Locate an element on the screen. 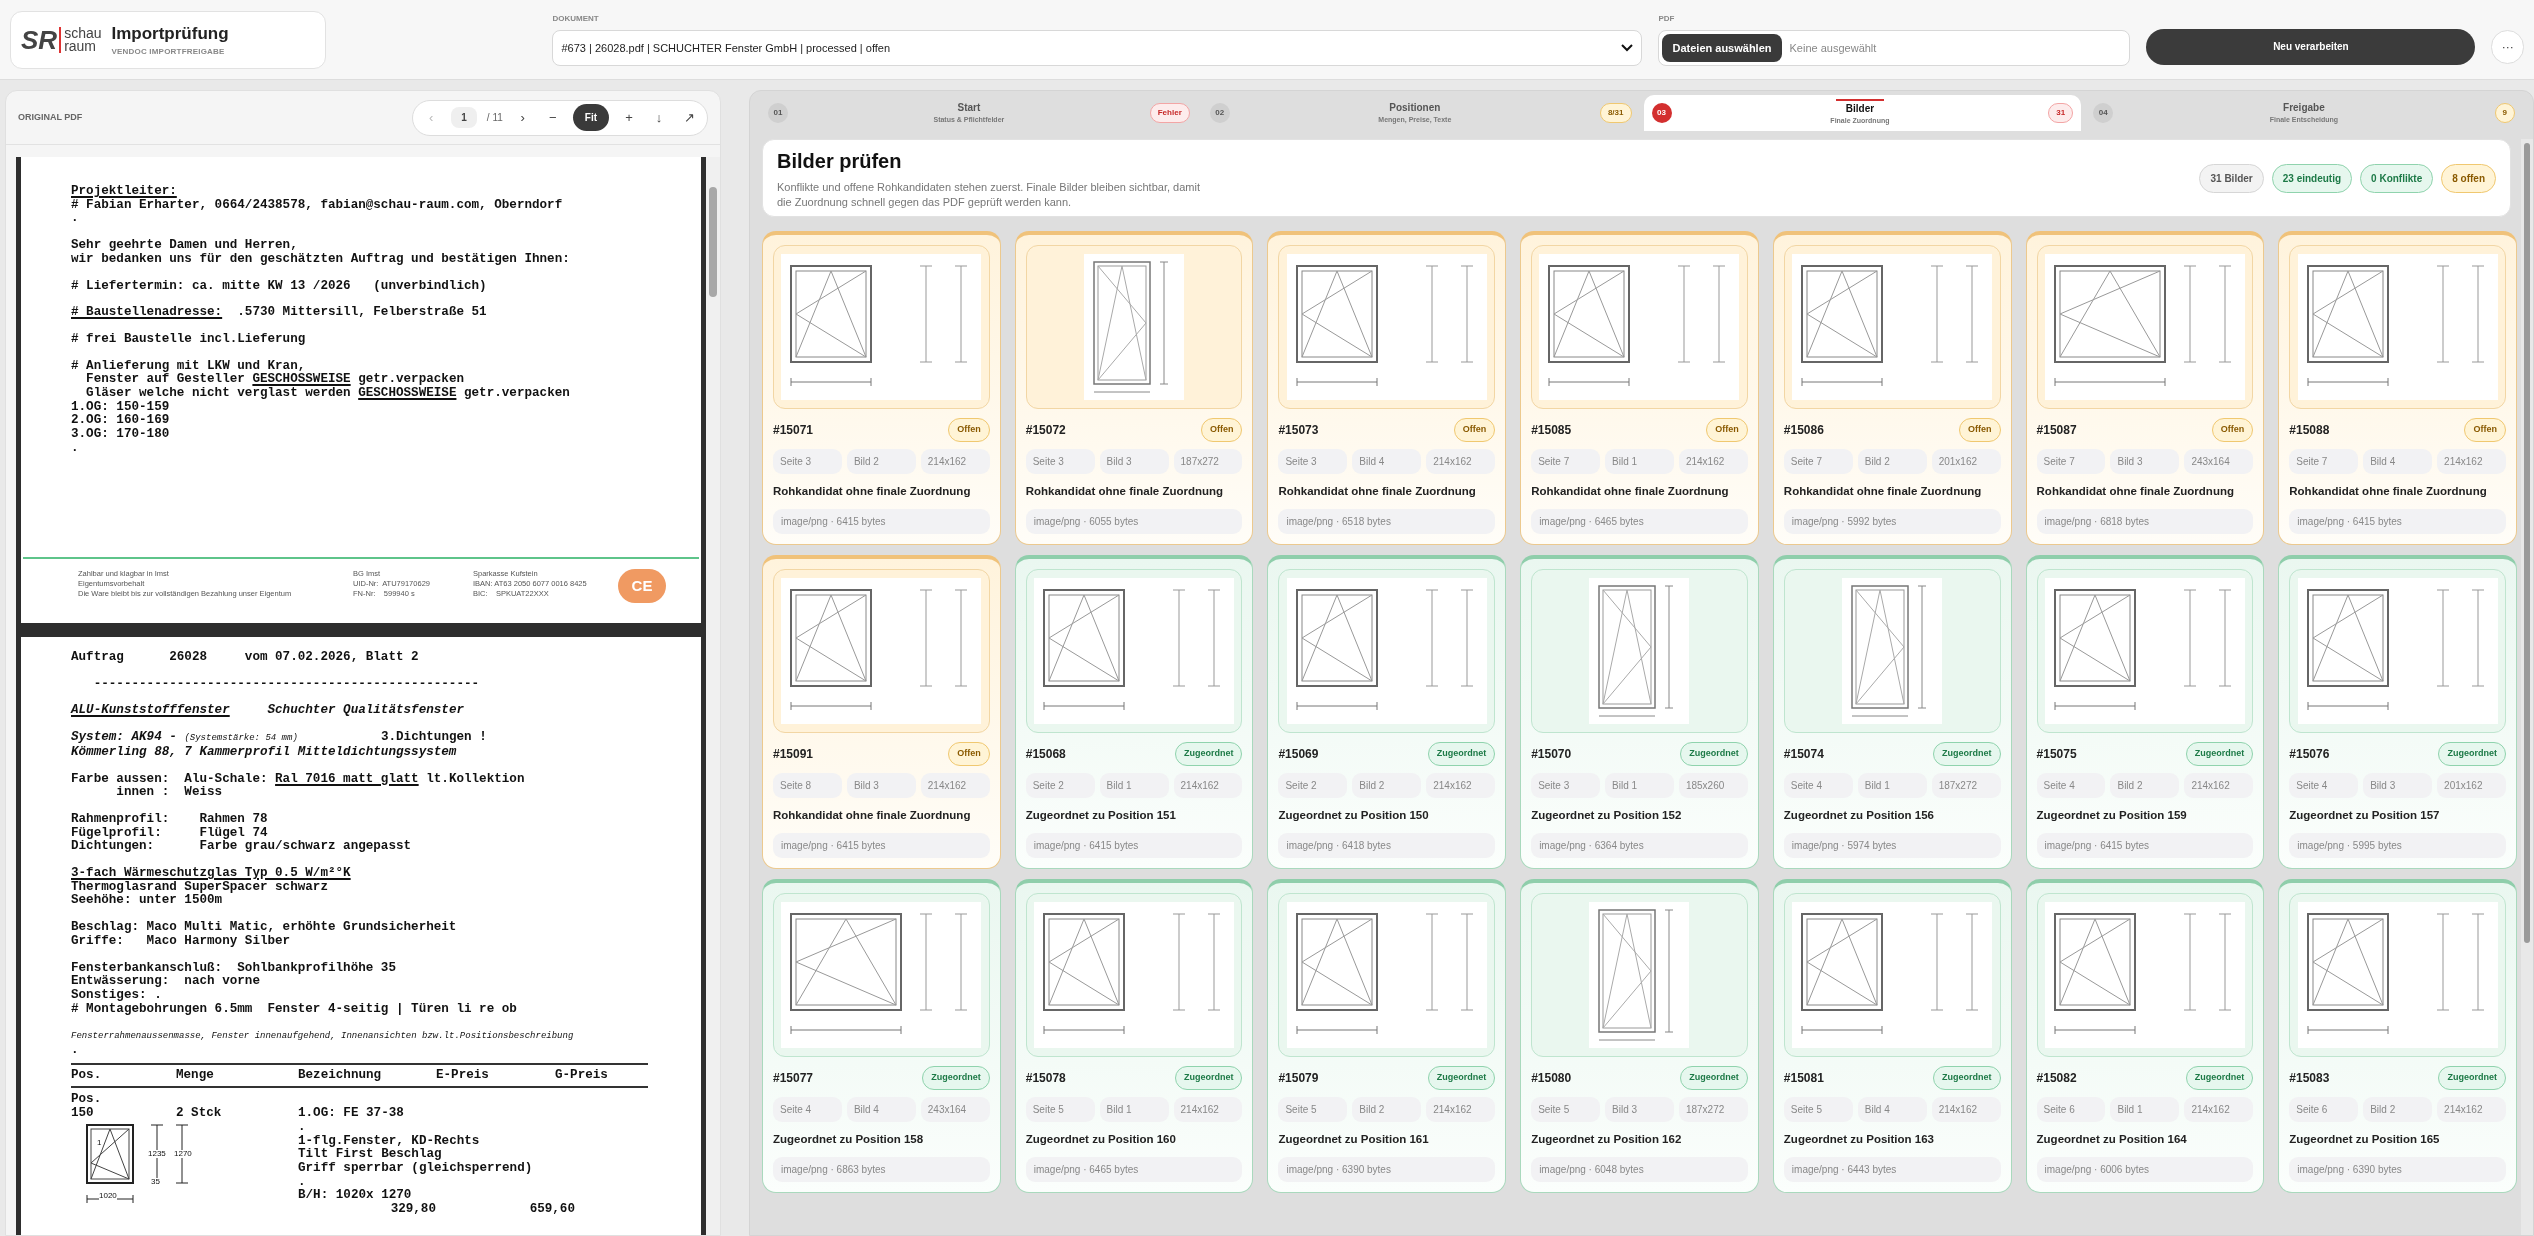 Image resolution: width=2534 pixels, height=1236 pixels. stat-pill: 31 Bilder is located at coordinates (2231, 178).